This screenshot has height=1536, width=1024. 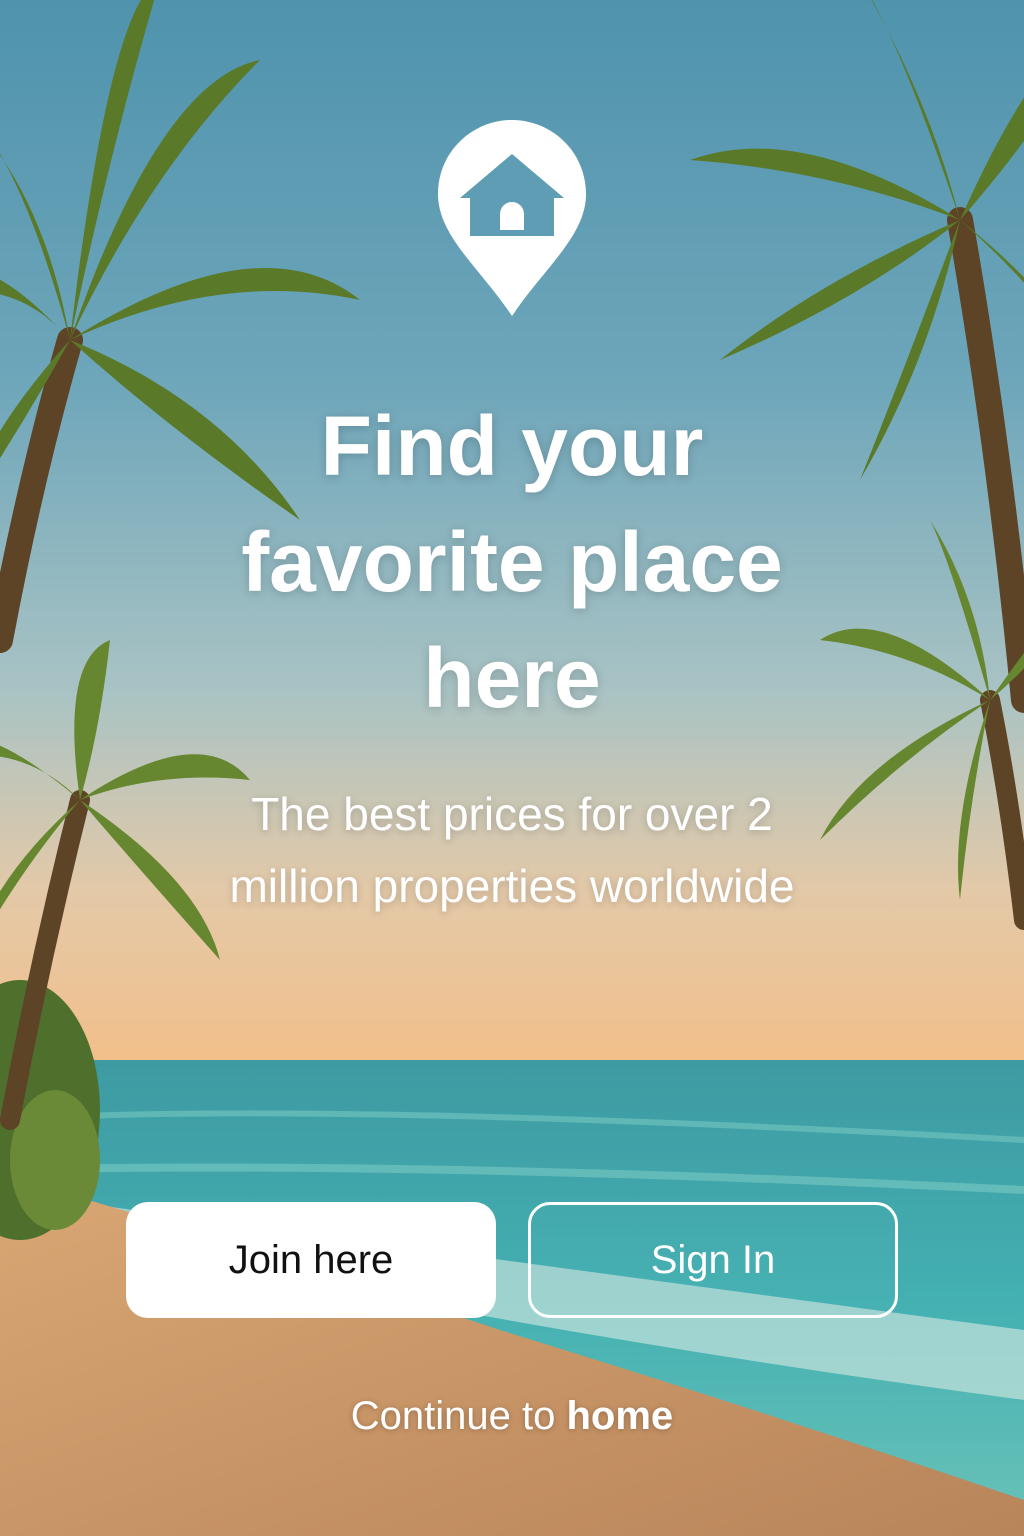 What do you see at coordinates (512, 446) in the screenshot?
I see `hero-title-line: Find your` at bounding box center [512, 446].